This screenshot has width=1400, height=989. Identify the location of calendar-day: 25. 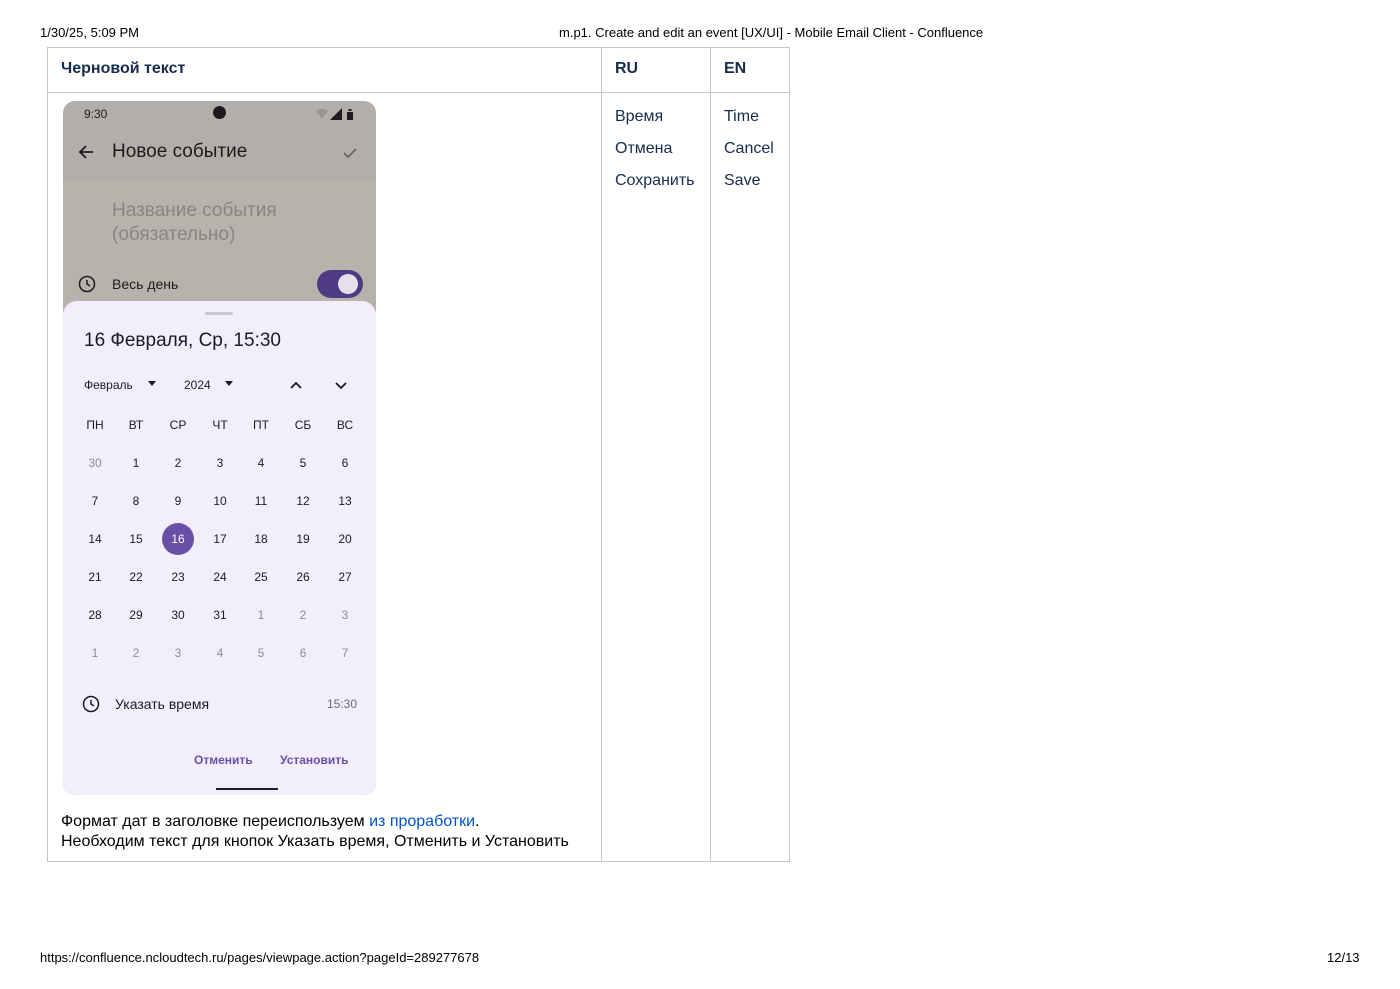
(261, 577).